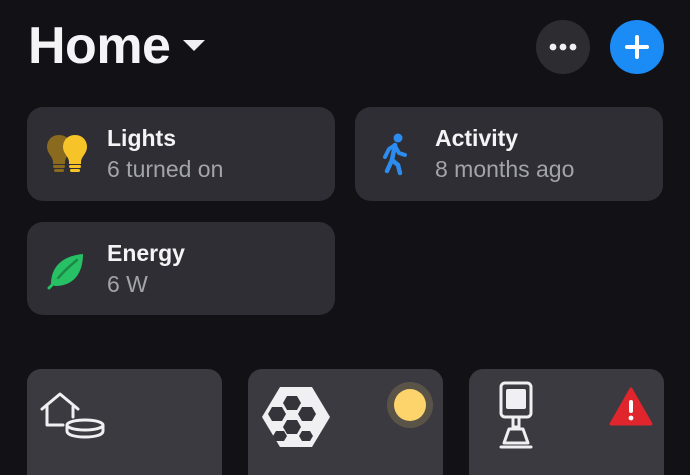  I want to click on activity-summary-tile: Activity 8 months ago, so click(509, 154).